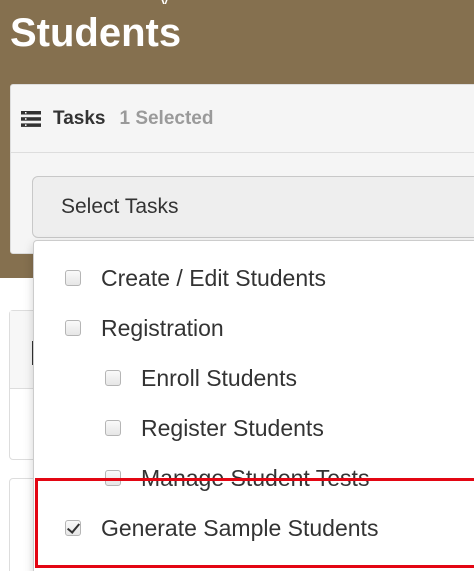 This screenshot has height=571, width=474. I want to click on menu-item-register-students: Register Students, so click(214, 428).